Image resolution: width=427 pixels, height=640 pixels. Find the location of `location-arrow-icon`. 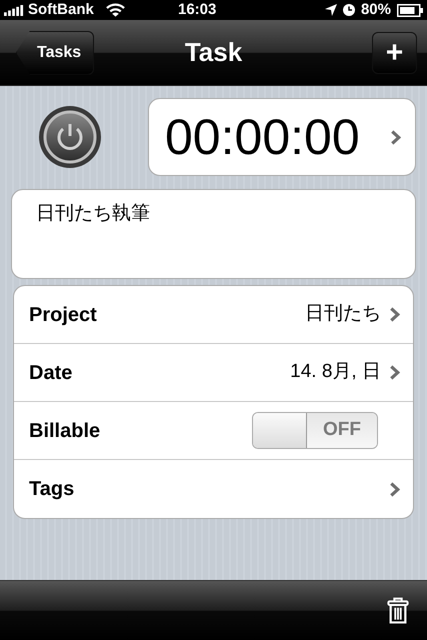

location-arrow-icon is located at coordinates (330, 10).